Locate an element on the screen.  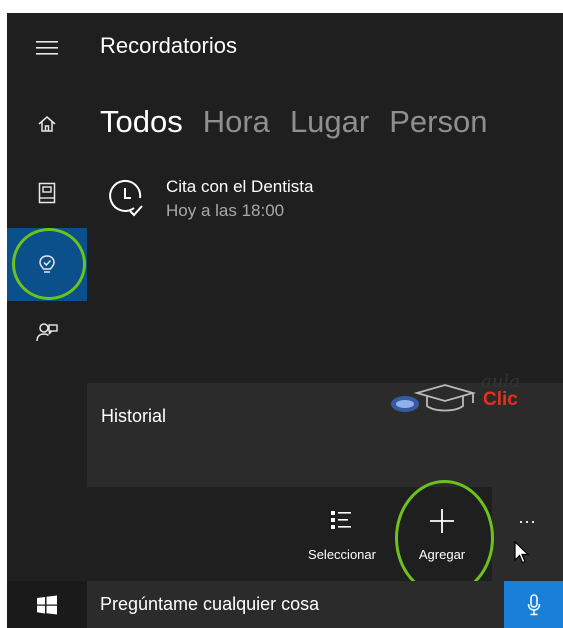
navigation-rail is located at coordinates (47, 297).